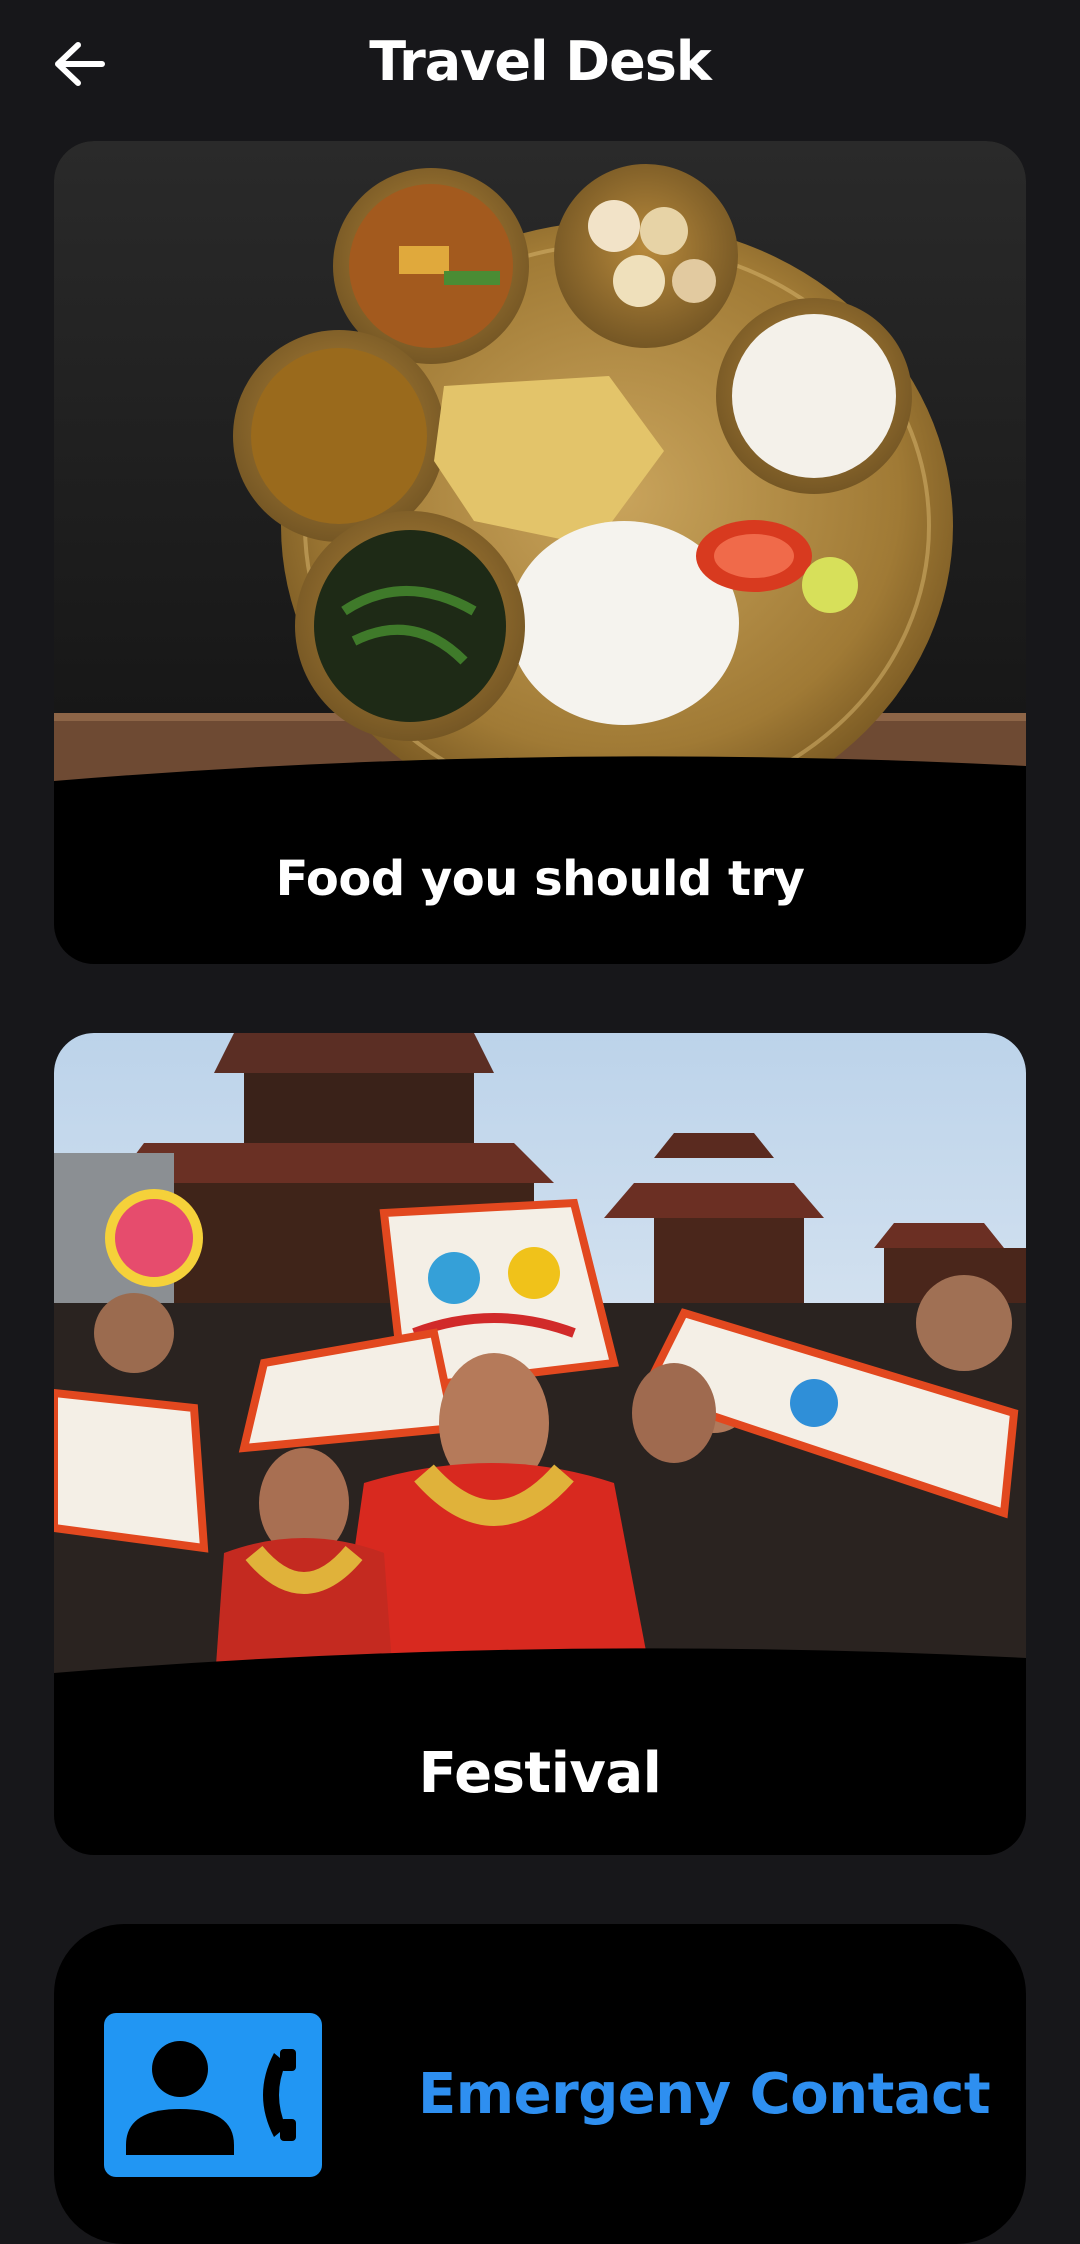  What do you see at coordinates (540, 61) in the screenshot?
I see `page-title: Travel Desk` at bounding box center [540, 61].